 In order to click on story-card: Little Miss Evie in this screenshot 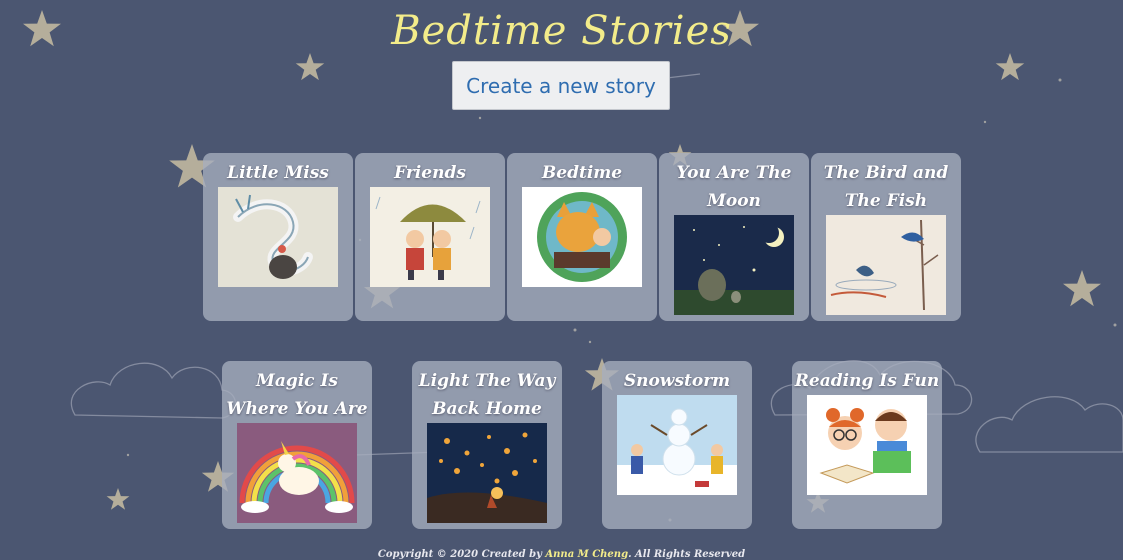, I will do `click(278, 237)`.